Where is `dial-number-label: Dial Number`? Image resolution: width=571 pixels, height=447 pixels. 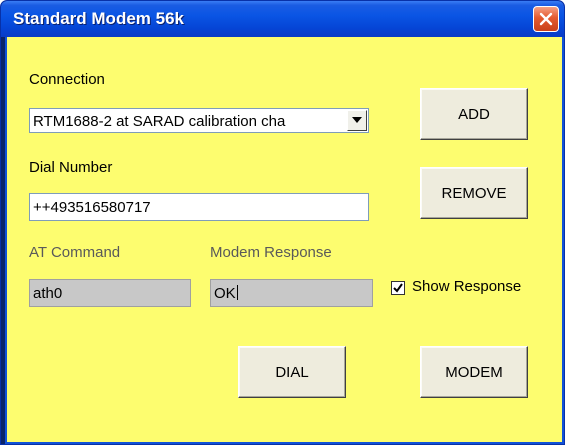 dial-number-label: Dial Number is located at coordinates (71, 167).